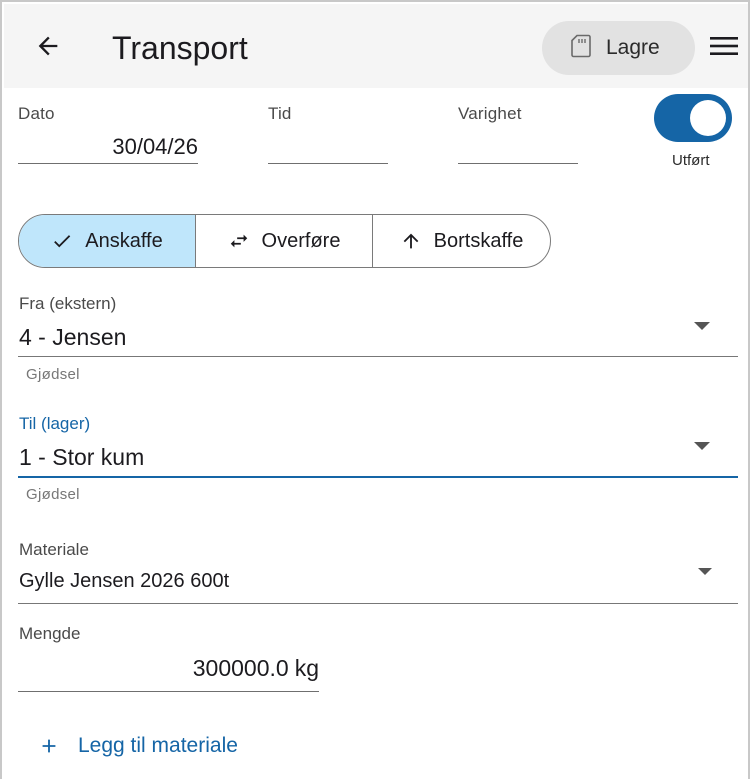 The image size is (750, 779). What do you see at coordinates (180, 48) in the screenshot?
I see `page-title: Transport` at bounding box center [180, 48].